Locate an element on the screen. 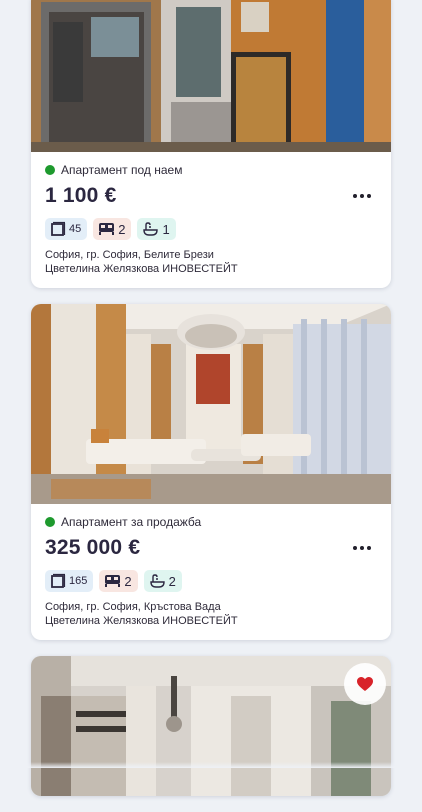  bathrooms-chip: 1 is located at coordinates (156, 229).